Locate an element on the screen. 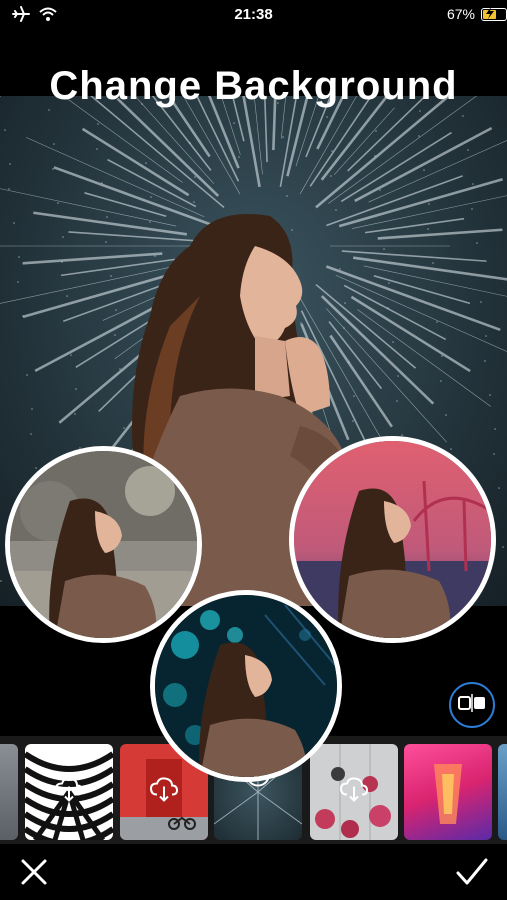  cancel-button is located at coordinates (34, 872).